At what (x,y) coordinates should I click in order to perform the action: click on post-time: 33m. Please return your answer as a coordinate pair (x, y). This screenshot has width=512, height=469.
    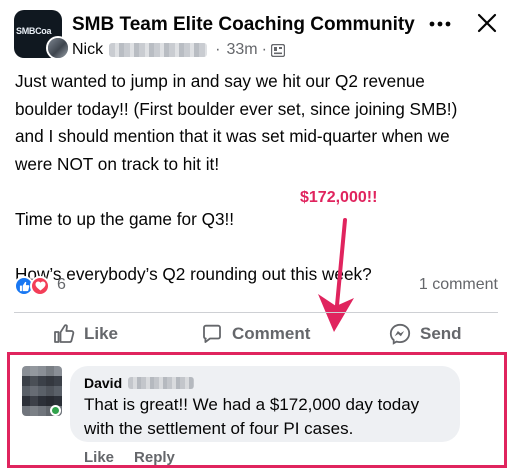
    Looking at the image, I should click on (241, 50).